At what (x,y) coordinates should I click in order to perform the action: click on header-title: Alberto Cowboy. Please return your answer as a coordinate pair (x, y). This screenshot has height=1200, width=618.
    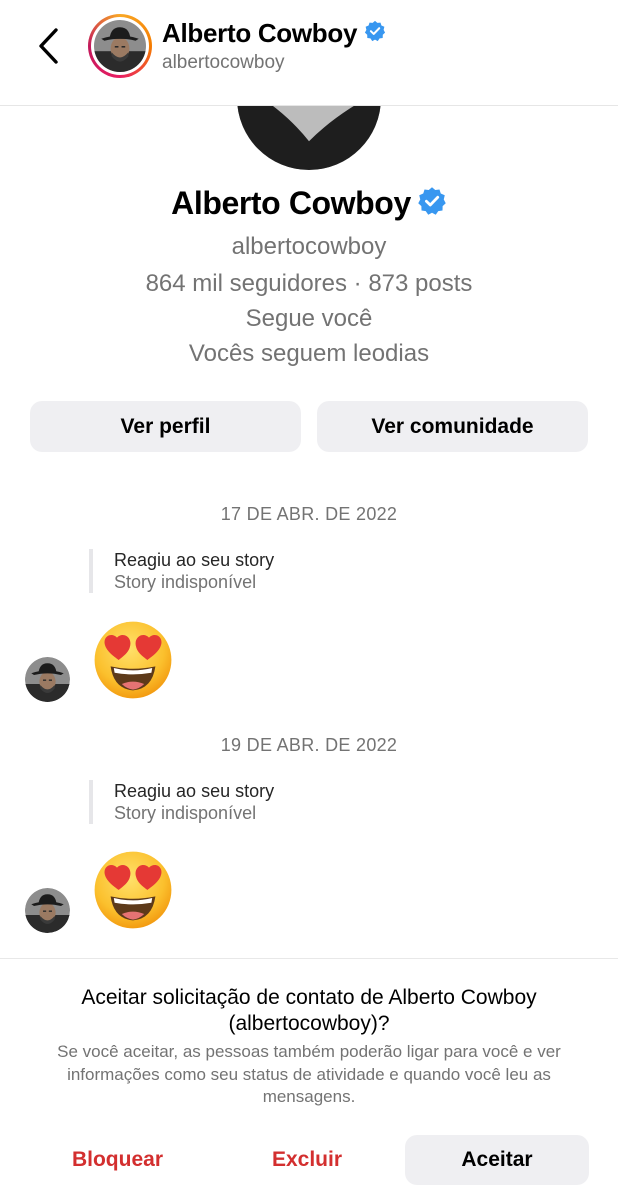
    Looking at the image, I should click on (274, 33).